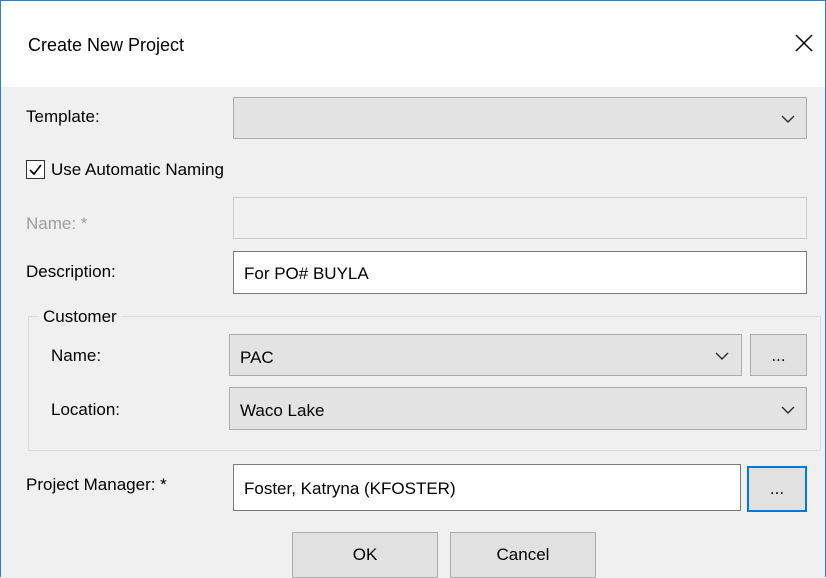  What do you see at coordinates (282, 410) in the screenshot?
I see `customer-location-value: Waco Lake` at bounding box center [282, 410].